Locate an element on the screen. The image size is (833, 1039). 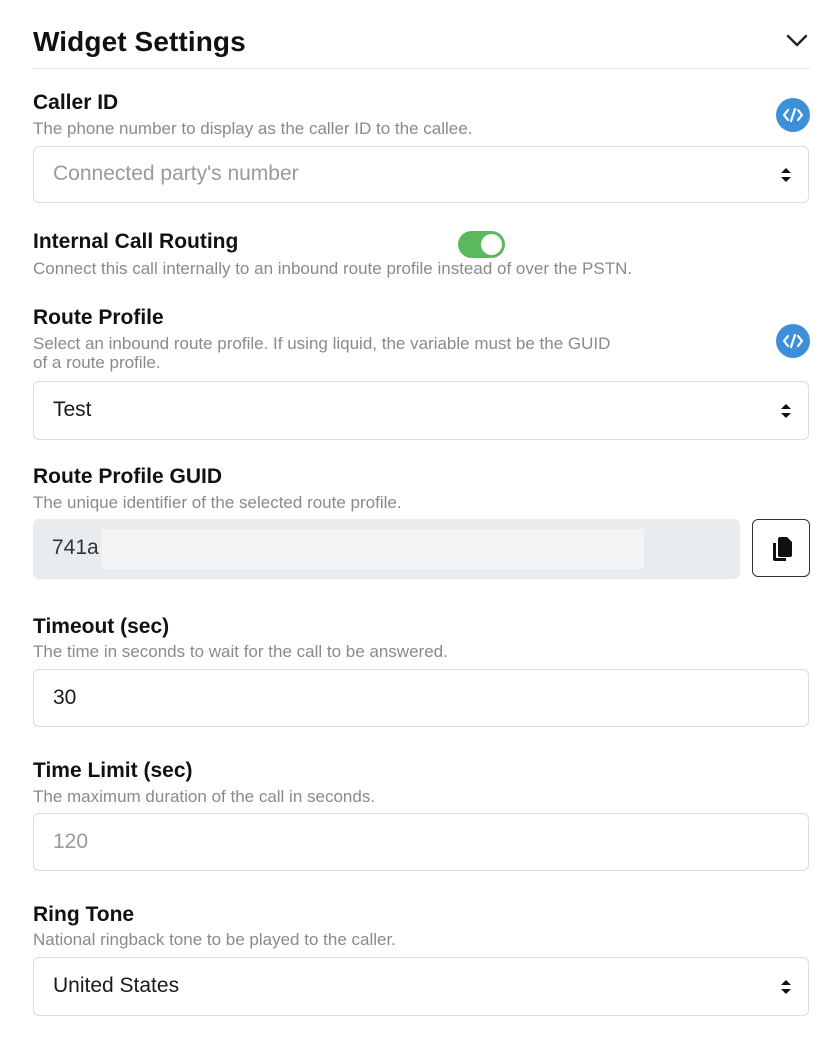
route-profile-select: Test is located at coordinates (421, 410).